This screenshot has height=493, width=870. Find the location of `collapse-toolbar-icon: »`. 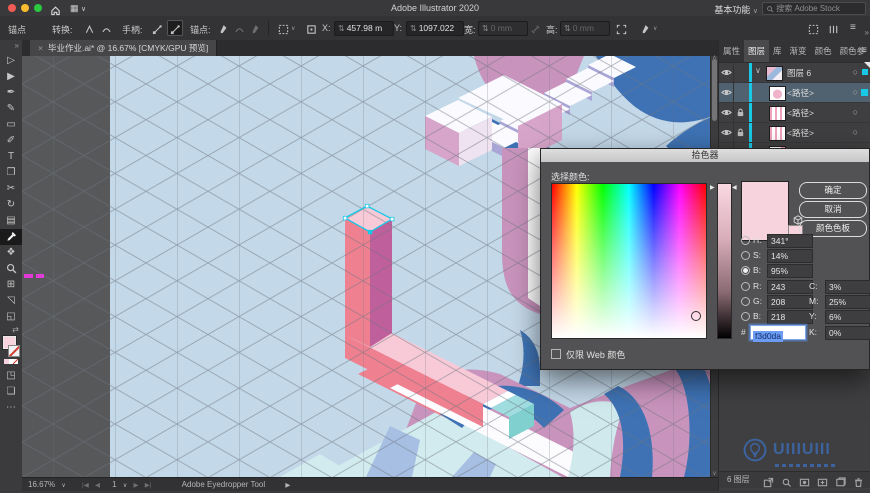

collapse-toolbar-icon: » is located at coordinates (17, 45).